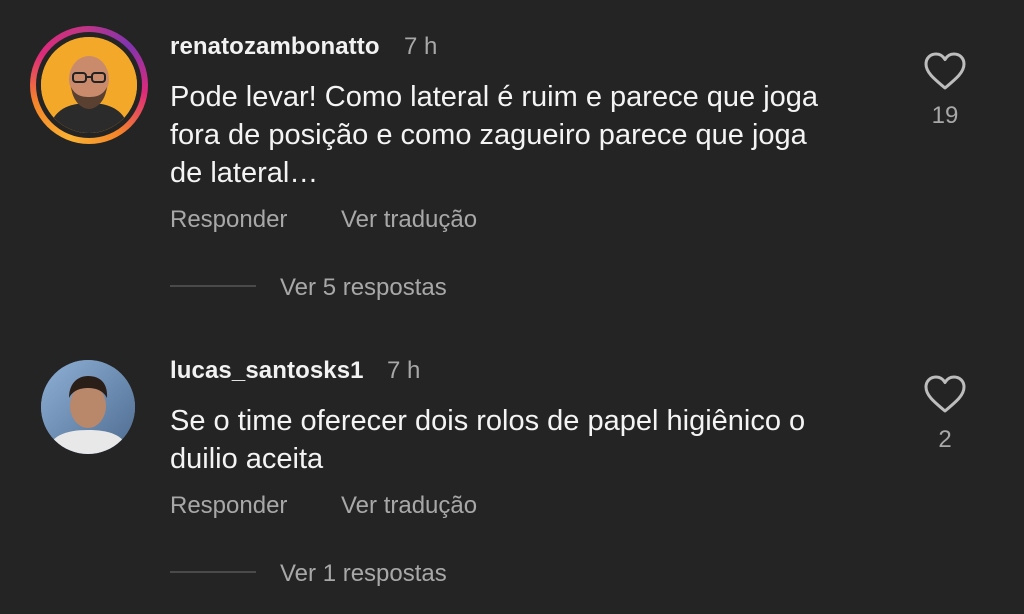  Describe the element at coordinates (363, 574) in the screenshot. I see `view-replies-button: Ver 1 respostas` at that location.